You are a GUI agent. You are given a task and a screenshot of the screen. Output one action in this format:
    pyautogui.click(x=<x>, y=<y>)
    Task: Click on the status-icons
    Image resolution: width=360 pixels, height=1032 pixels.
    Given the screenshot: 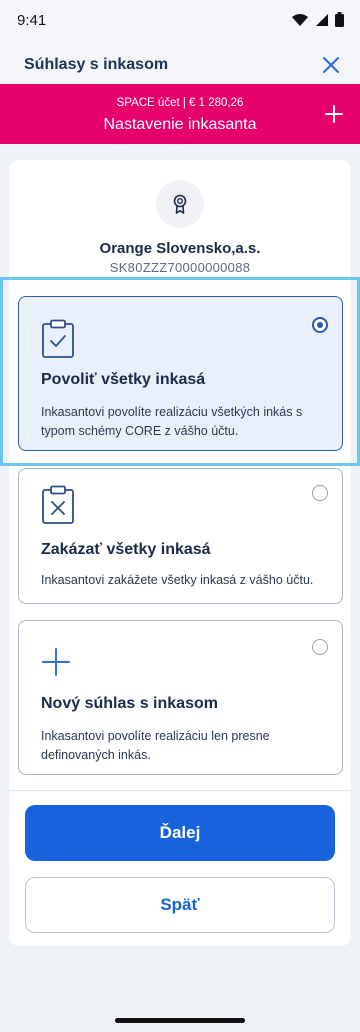 What is the action you would take?
    pyautogui.click(x=317, y=19)
    